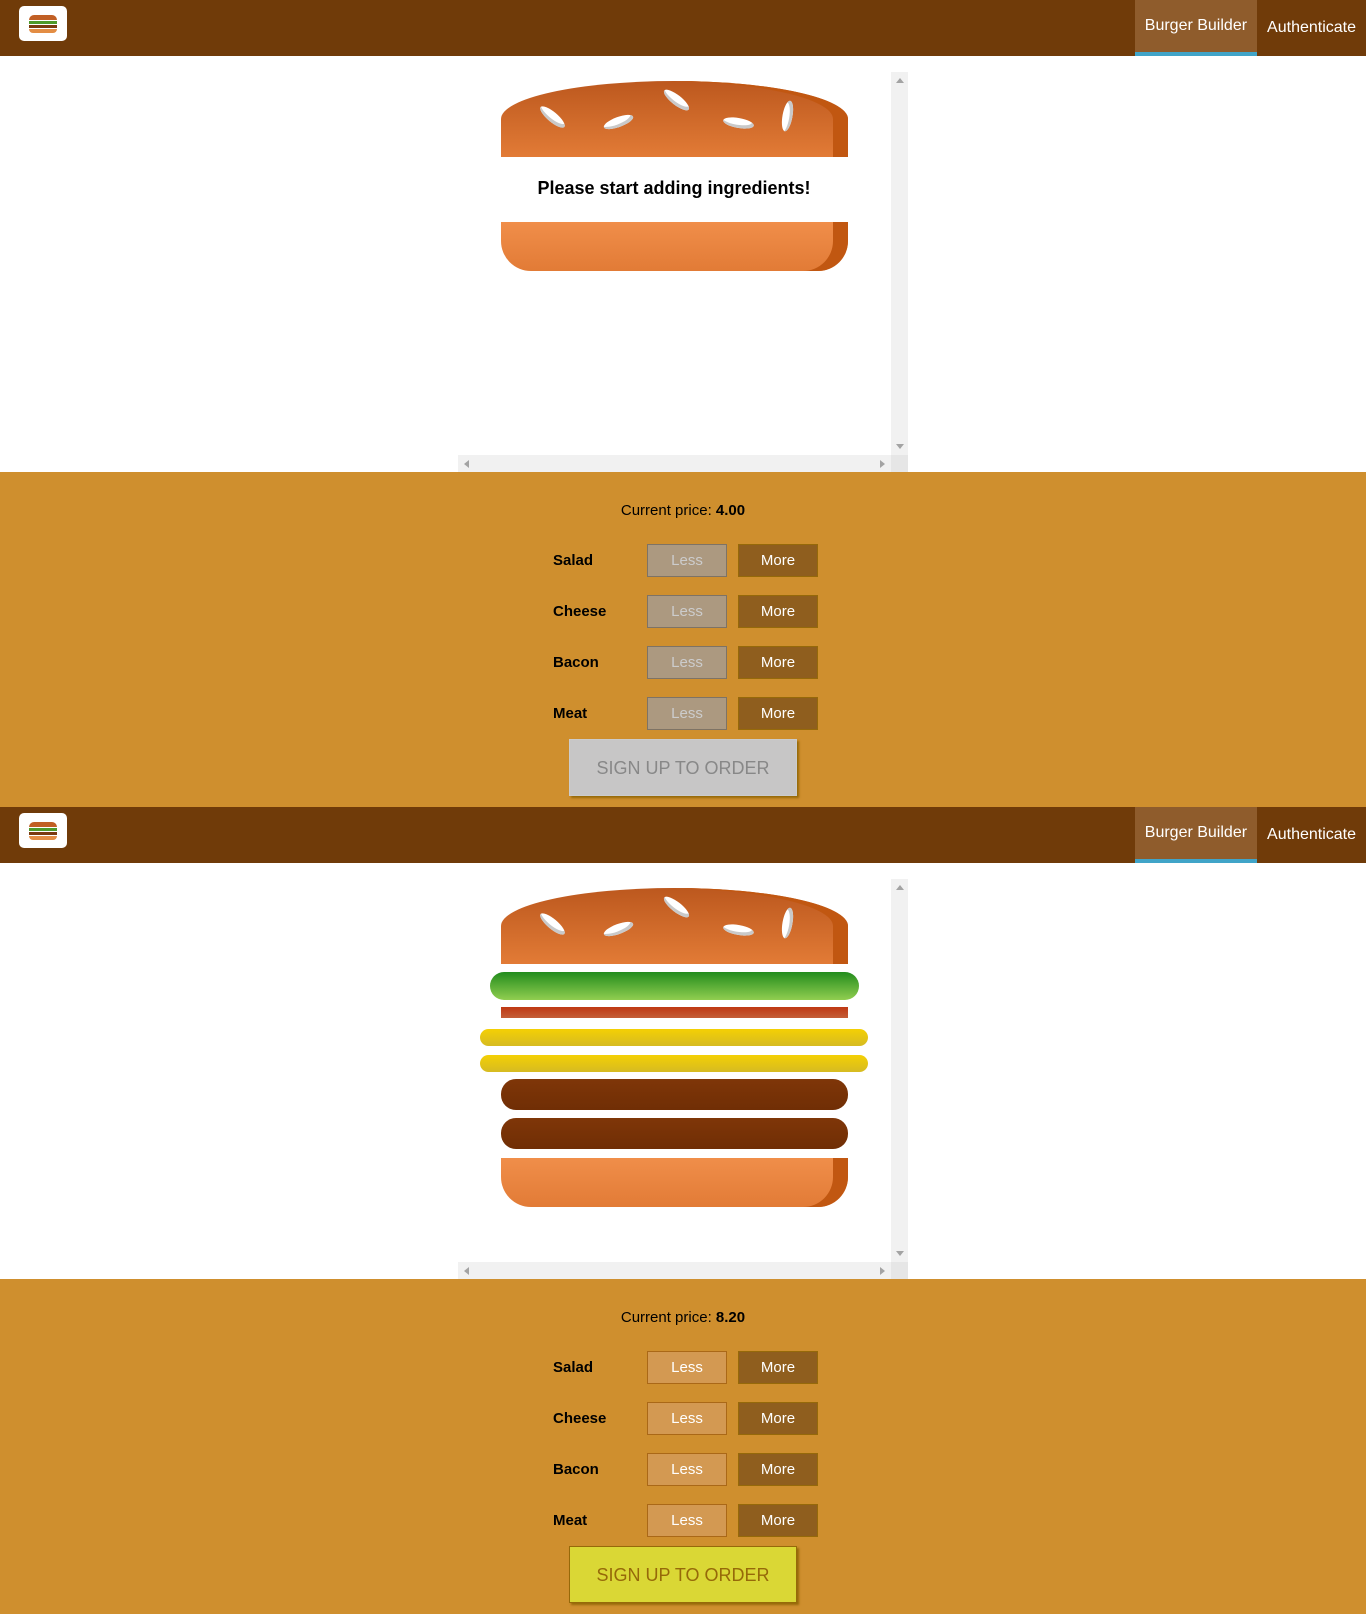  What do you see at coordinates (730, 1317) in the screenshot?
I see `price-value: 8.20` at bounding box center [730, 1317].